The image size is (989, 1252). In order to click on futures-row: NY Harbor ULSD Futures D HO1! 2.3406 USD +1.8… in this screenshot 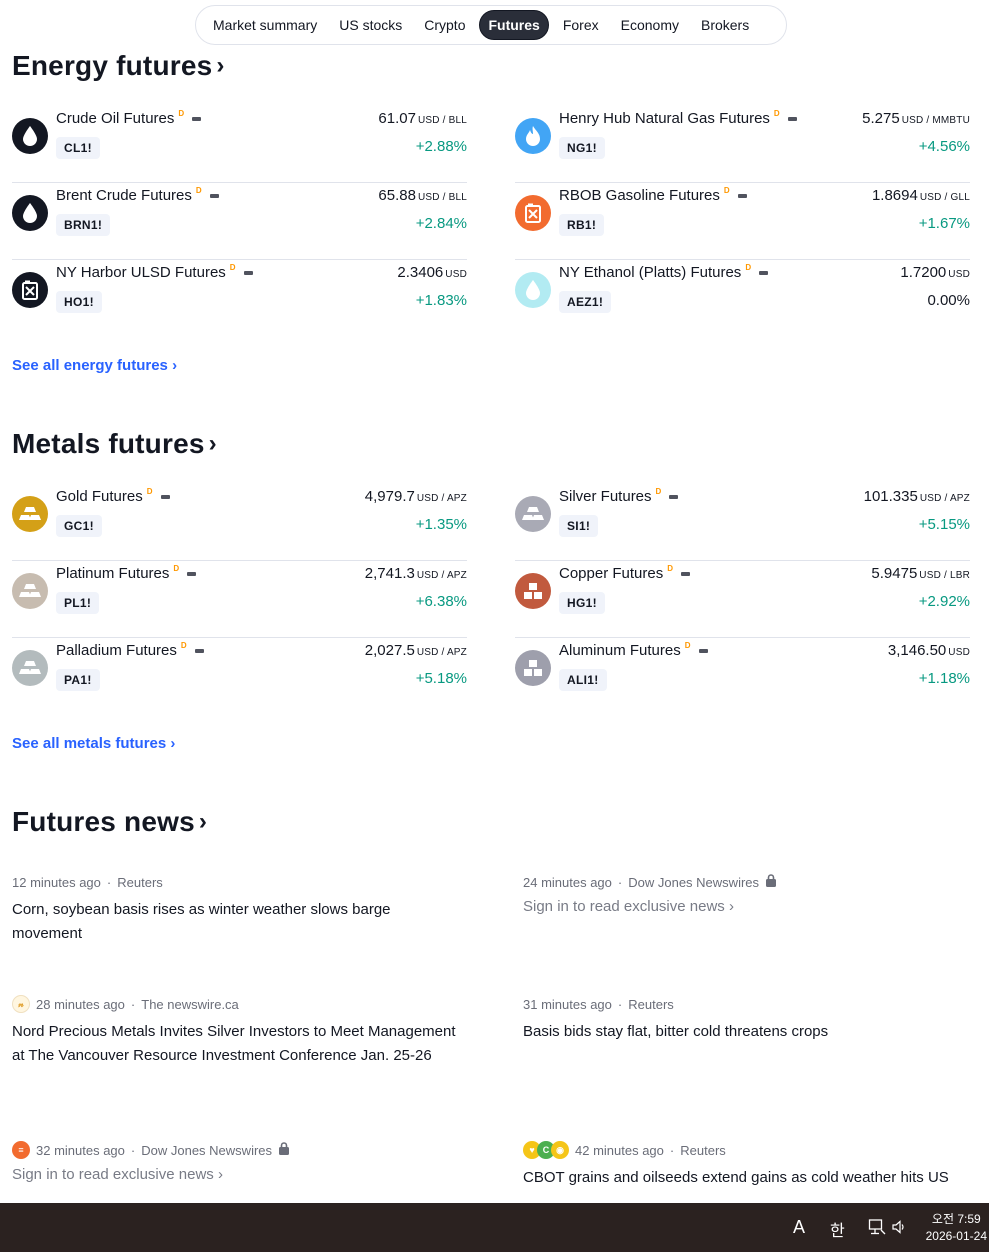, I will do `click(239, 298)`.